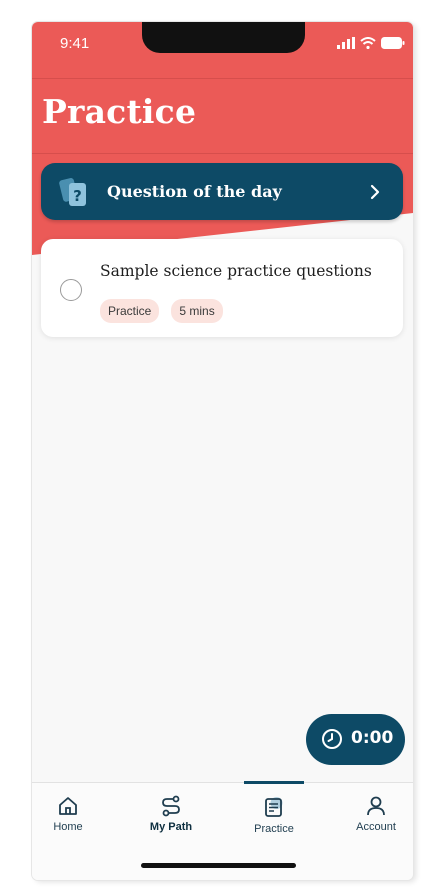  What do you see at coordinates (75, 43) in the screenshot?
I see `status-time: 9:41` at bounding box center [75, 43].